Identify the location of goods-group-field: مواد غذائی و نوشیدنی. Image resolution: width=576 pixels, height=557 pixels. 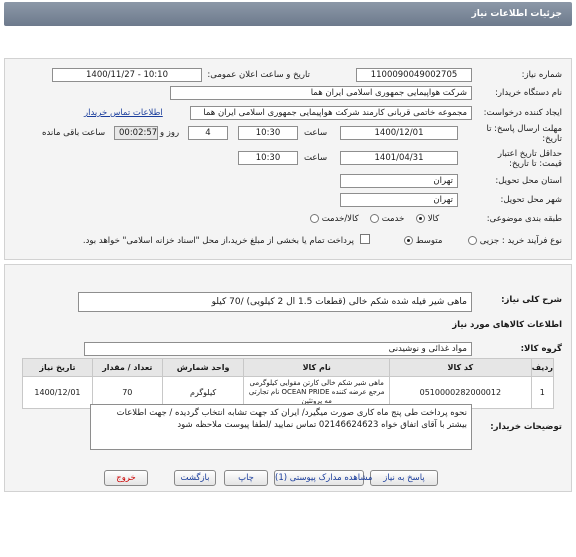
(278, 349).